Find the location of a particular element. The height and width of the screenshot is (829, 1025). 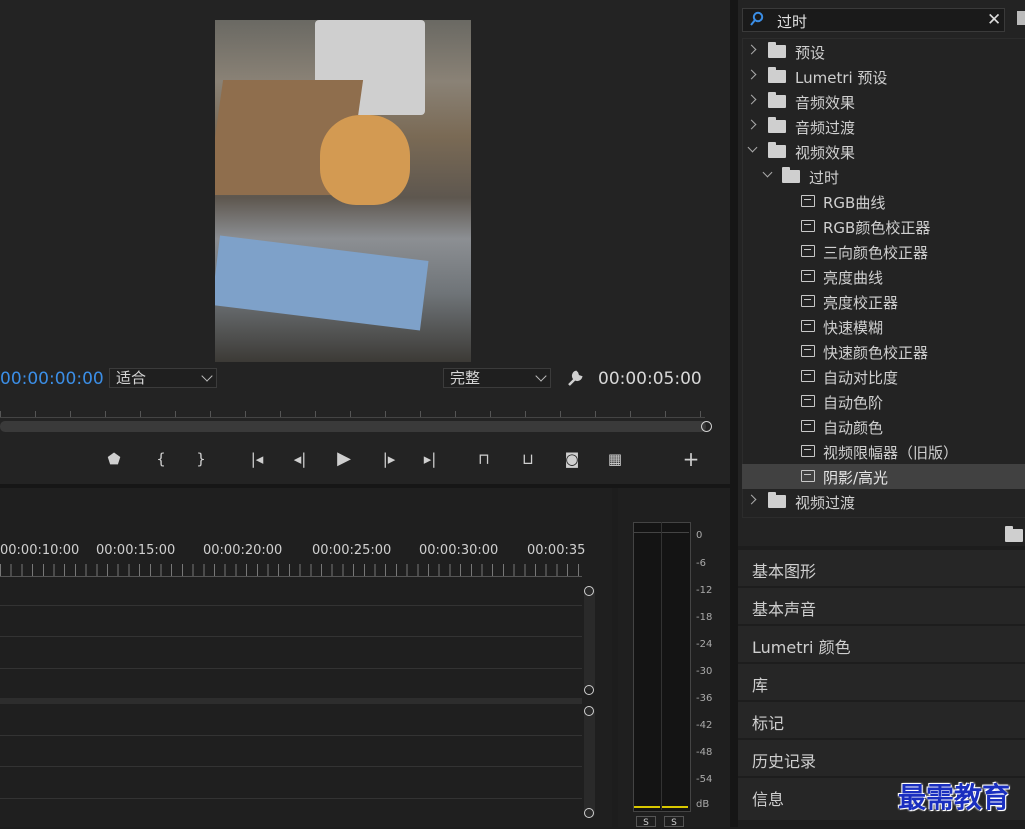

settings-wrench-icon is located at coordinates (575, 377).